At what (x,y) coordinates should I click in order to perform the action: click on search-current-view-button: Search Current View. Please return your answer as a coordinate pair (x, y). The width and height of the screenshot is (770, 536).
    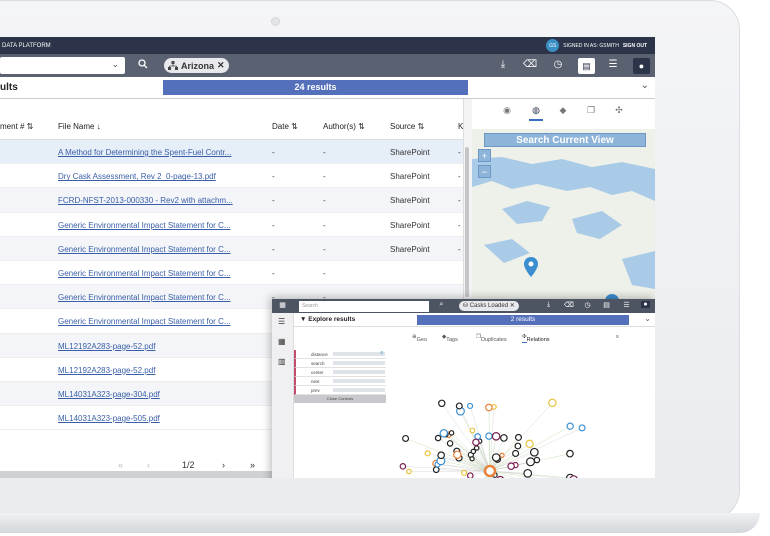
    Looking at the image, I should click on (565, 140).